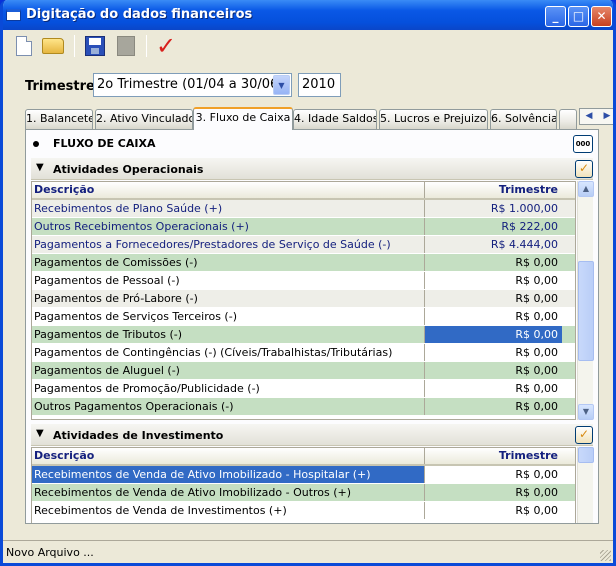 Image resolution: width=616 pixels, height=566 pixels. What do you see at coordinates (586, 412) in the screenshot?
I see `scroll-down-icon: ▼` at bounding box center [586, 412].